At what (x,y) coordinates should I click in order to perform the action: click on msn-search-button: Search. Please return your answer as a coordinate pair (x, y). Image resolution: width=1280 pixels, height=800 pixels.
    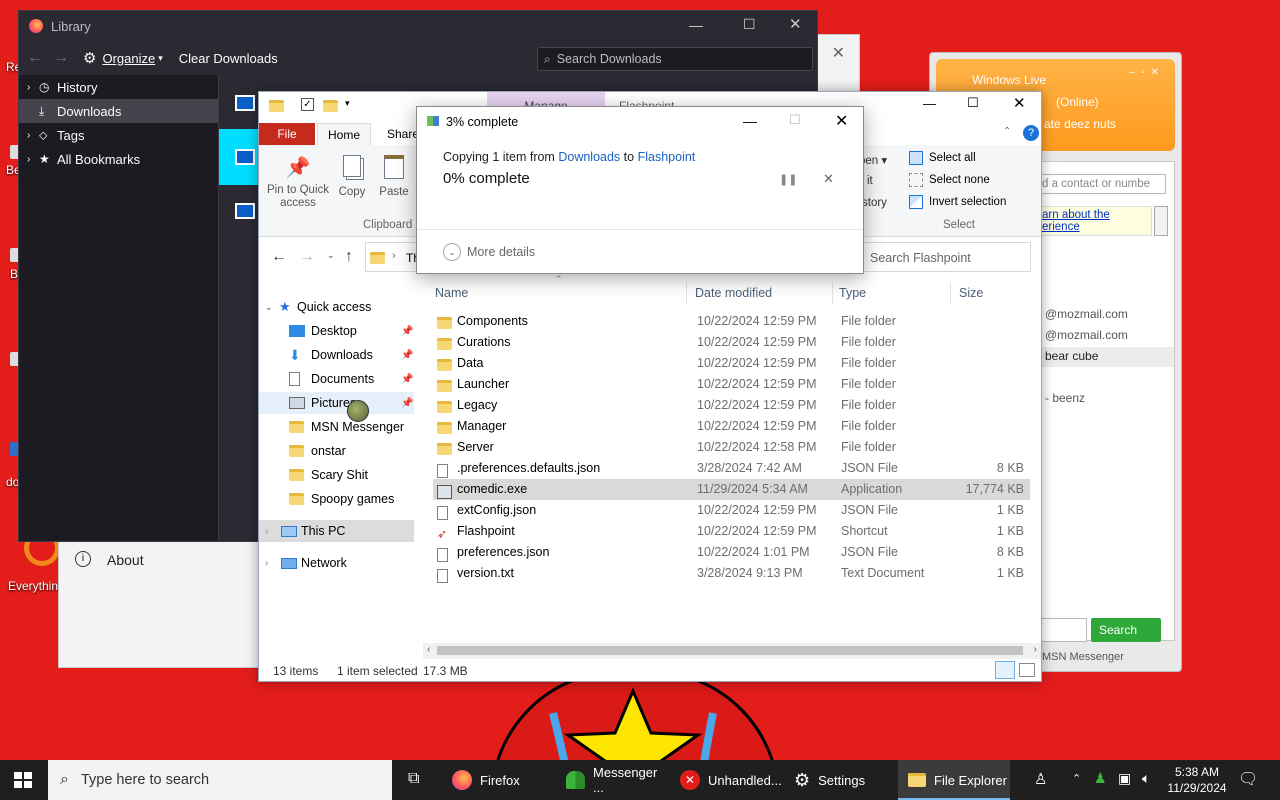
    Looking at the image, I should click on (1126, 630).